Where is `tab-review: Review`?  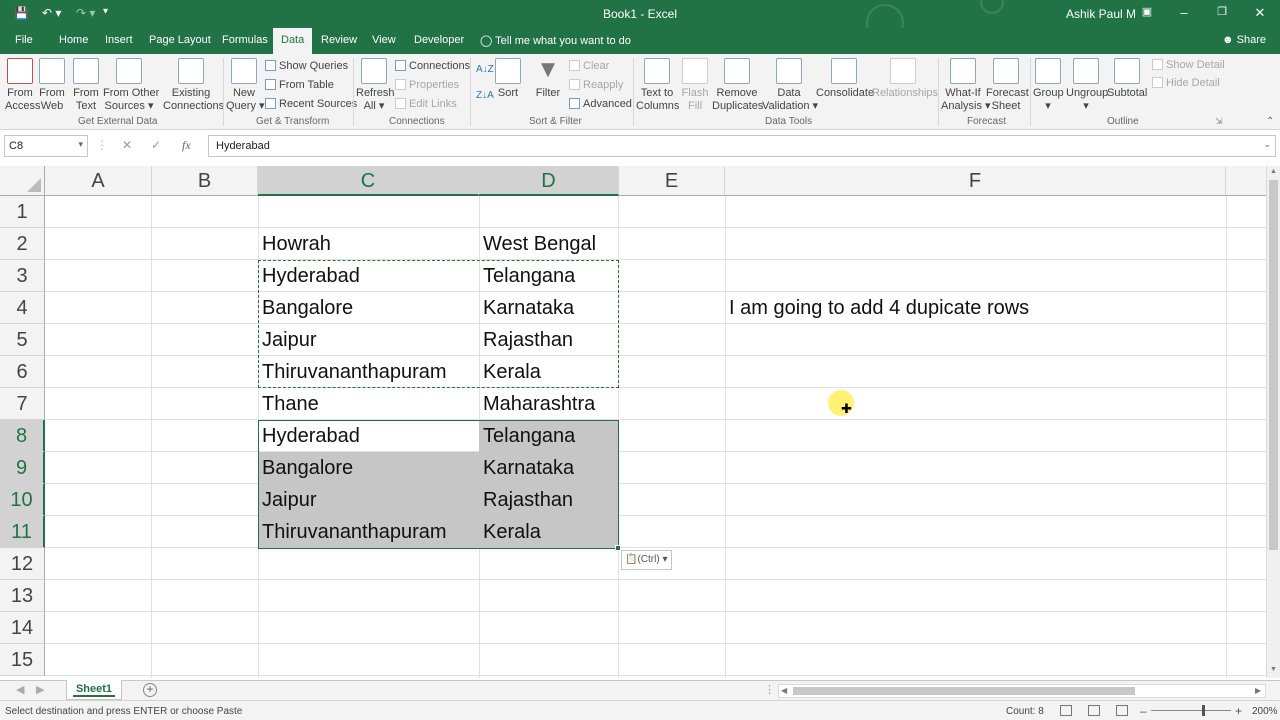 tab-review: Review is located at coordinates (339, 40).